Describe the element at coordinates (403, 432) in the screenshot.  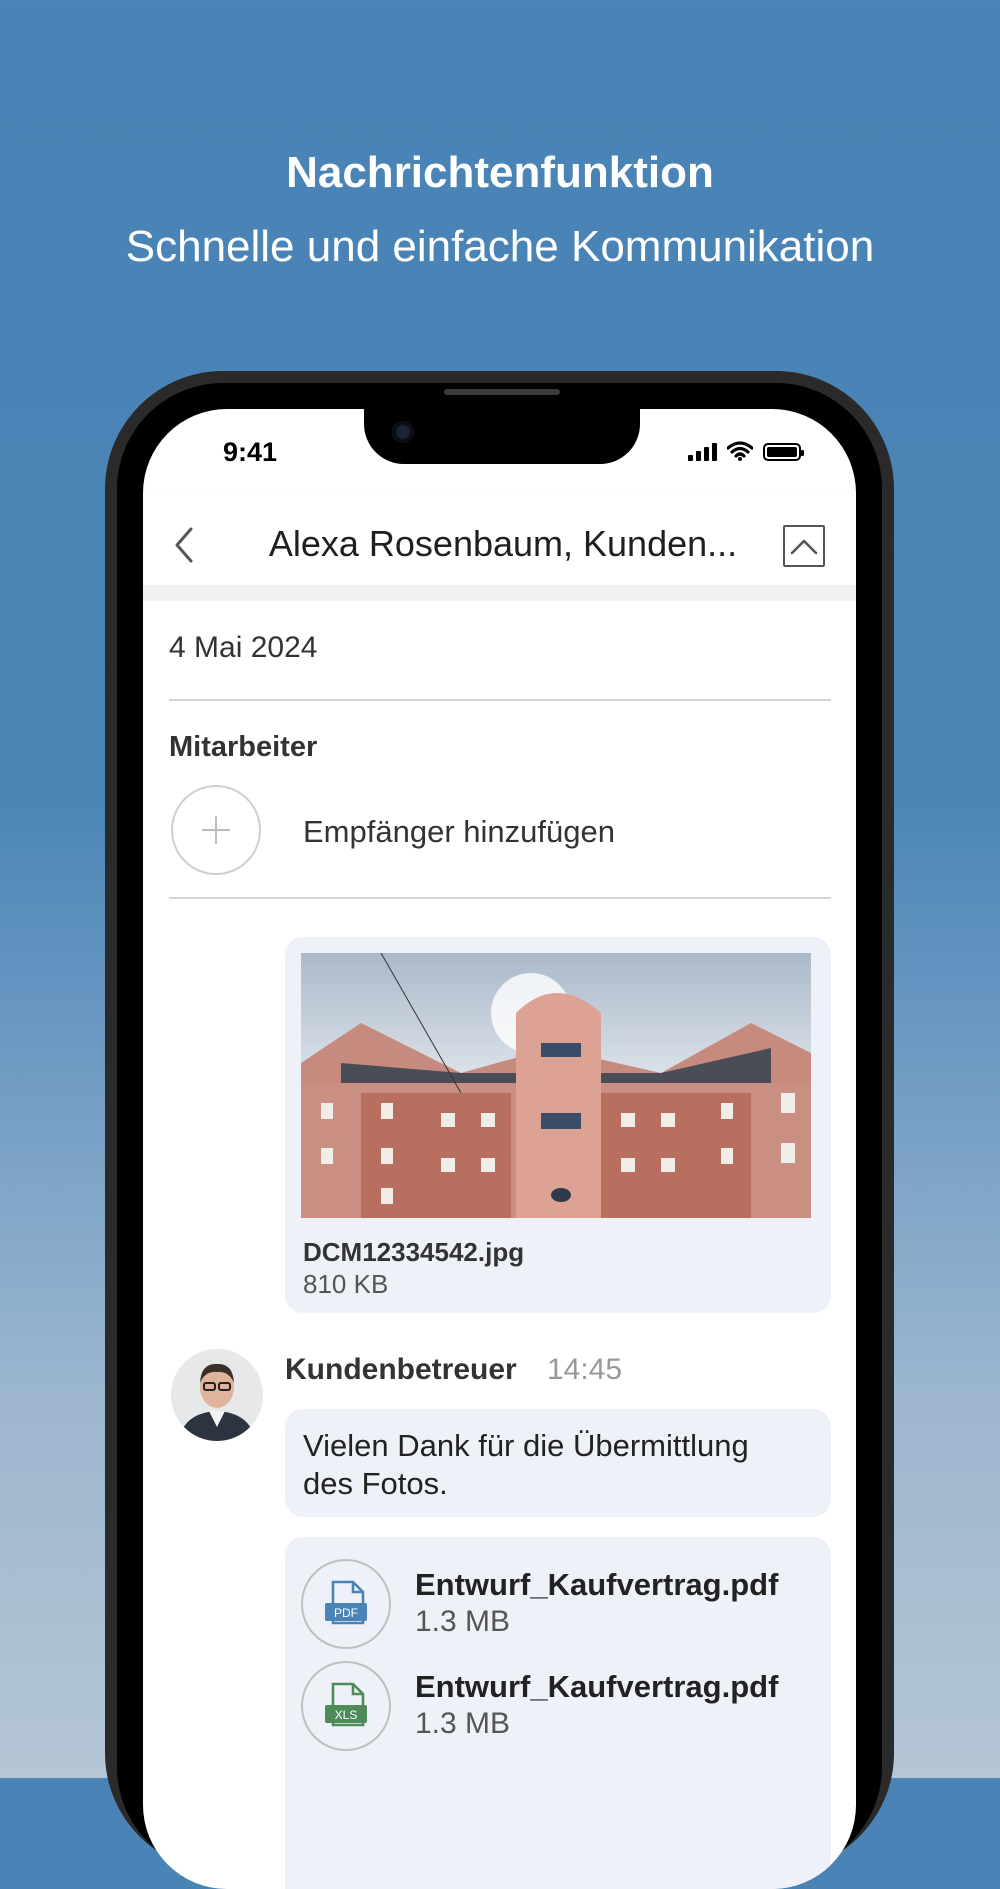
I see `camera-icon` at that location.